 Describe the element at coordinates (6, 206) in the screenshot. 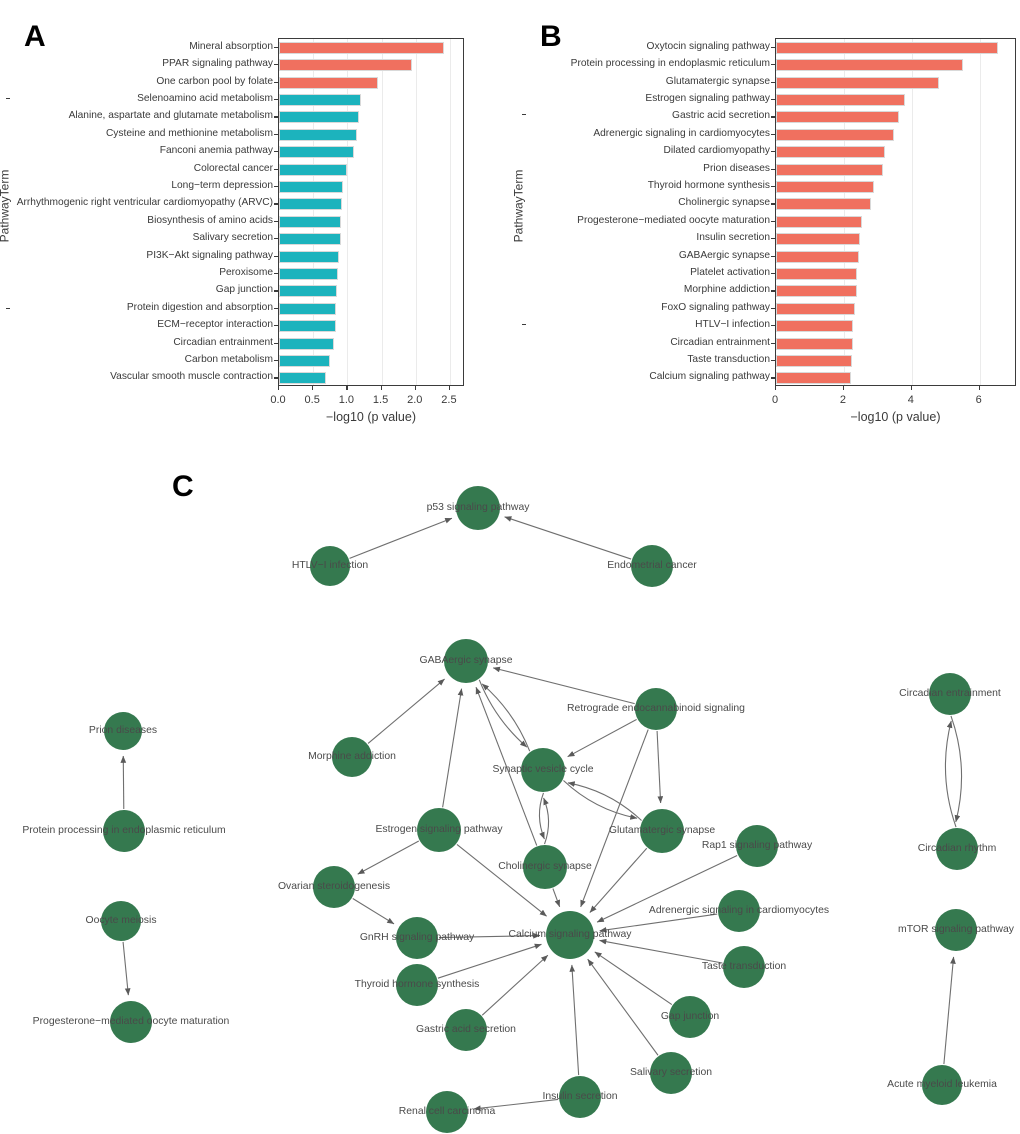

I see `panel-a-y-axis-label: PathwayTerm` at that location.